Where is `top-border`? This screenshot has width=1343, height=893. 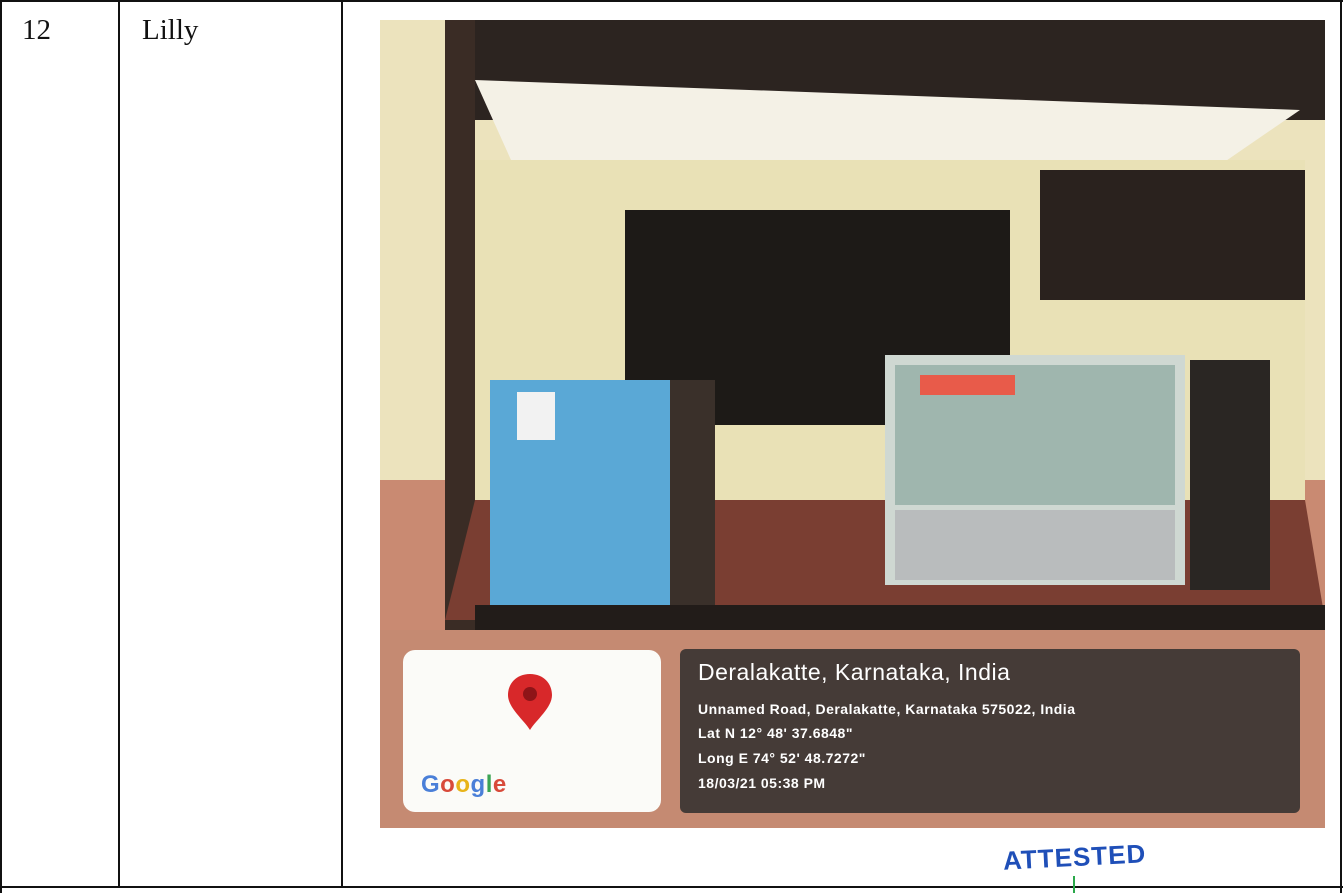 top-border is located at coordinates (671, 1).